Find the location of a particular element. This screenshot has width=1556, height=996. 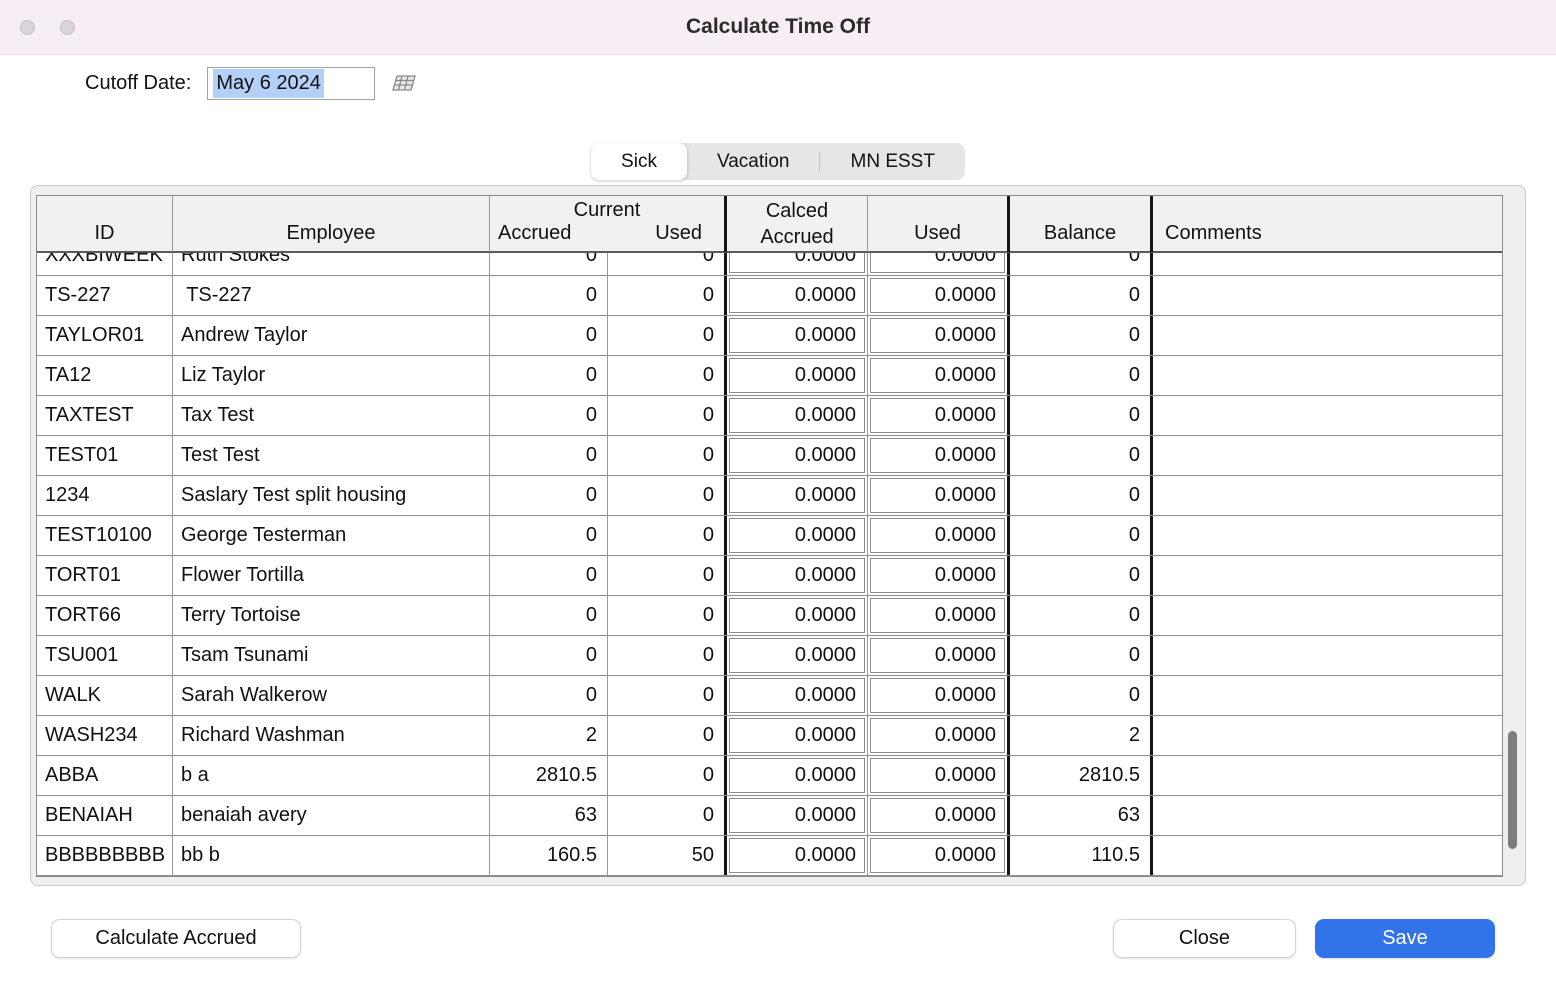

timeoff-tab-bar: Sick Vacation MN ESST is located at coordinates (778, 161).